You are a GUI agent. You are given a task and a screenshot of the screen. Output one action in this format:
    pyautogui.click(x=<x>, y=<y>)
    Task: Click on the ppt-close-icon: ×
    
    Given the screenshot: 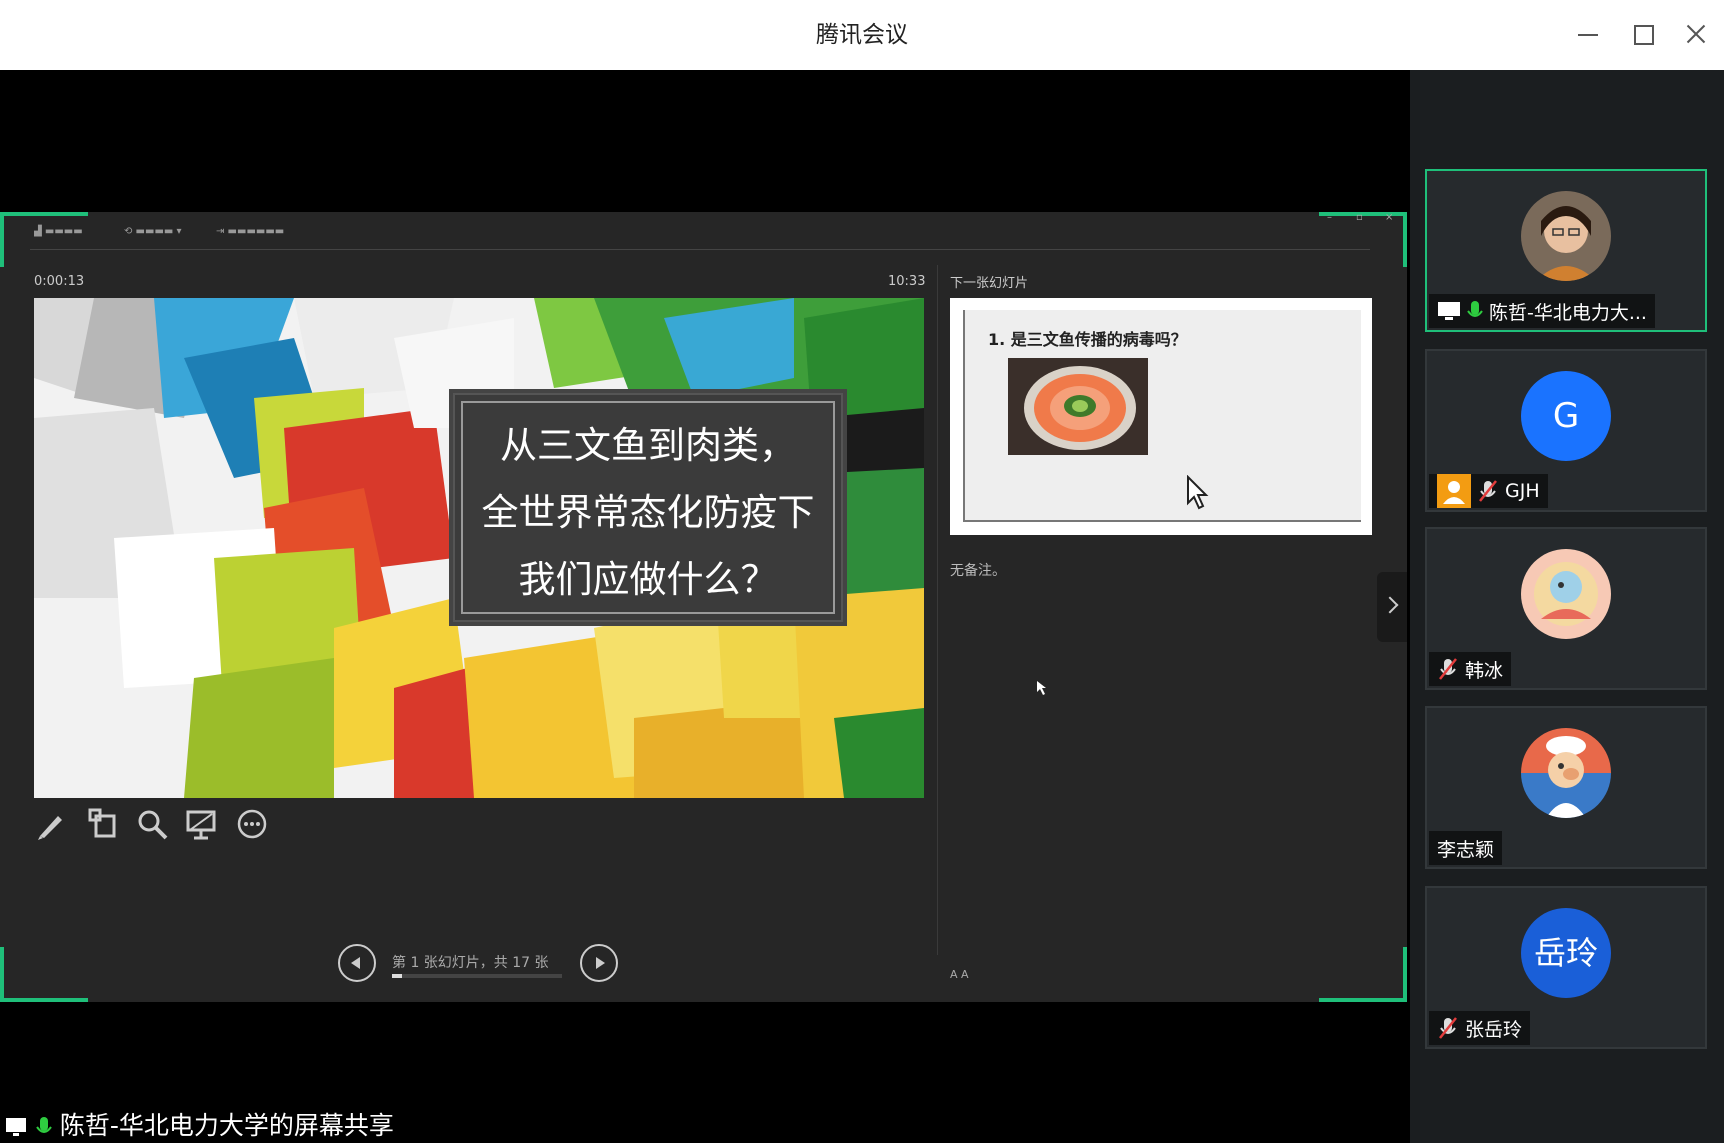 What is the action you would take?
    pyautogui.click(x=1389, y=217)
    